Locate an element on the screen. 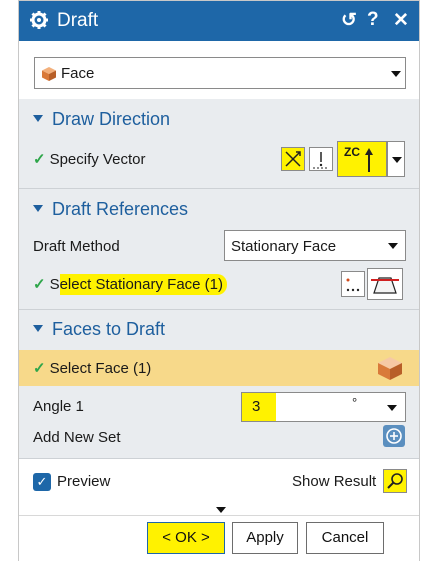 This screenshot has width=425, height=561. select-stationary-face-label-start: S is located at coordinates (54, 284).